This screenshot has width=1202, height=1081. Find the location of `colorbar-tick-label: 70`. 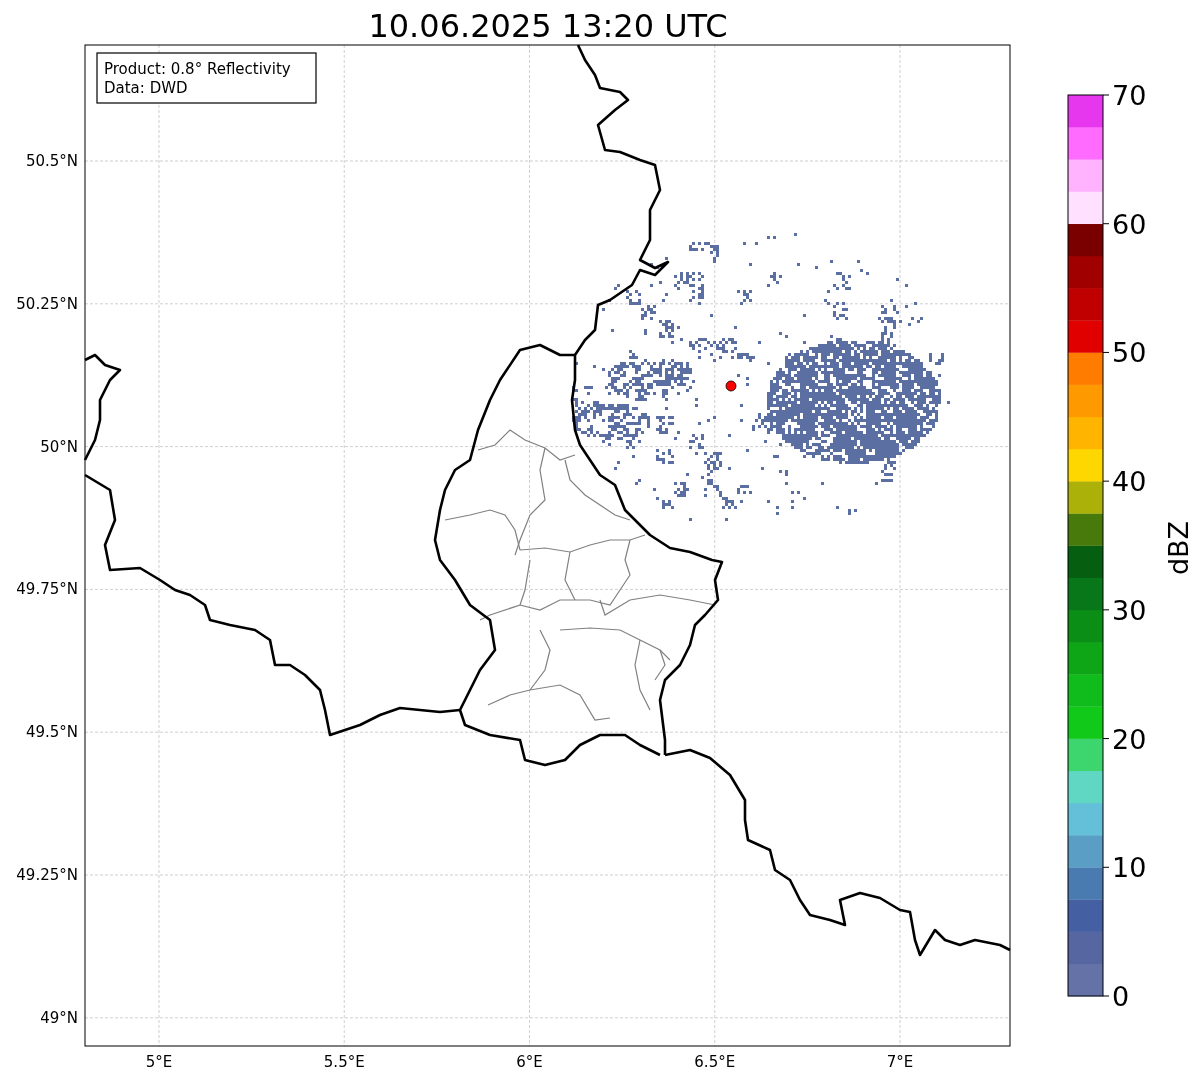

colorbar-tick-label: 70 is located at coordinates (1129, 95).